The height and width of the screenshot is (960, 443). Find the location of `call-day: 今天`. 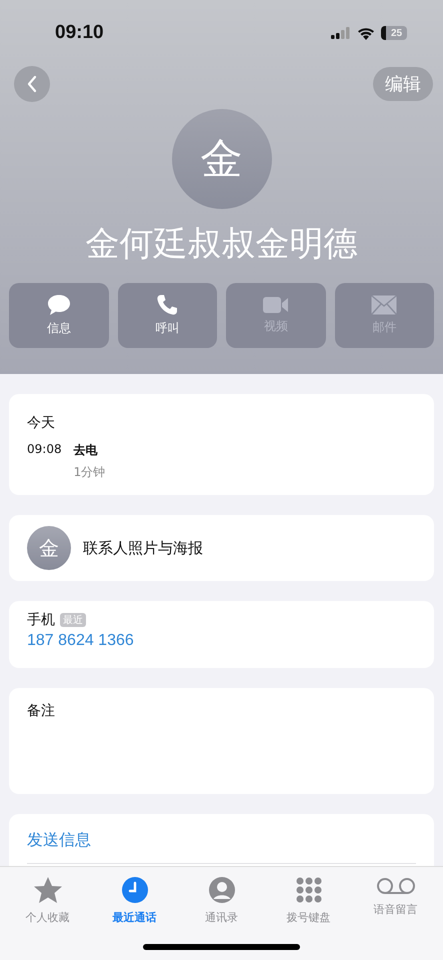

call-day: 今天 is located at coordinates (221, 423).